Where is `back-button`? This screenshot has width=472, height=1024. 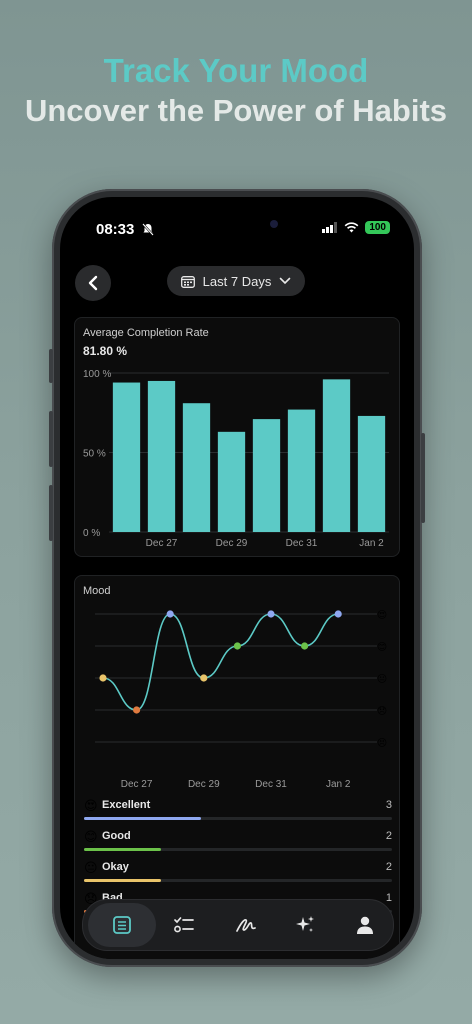 back-button is located at coordinates (93, 283).